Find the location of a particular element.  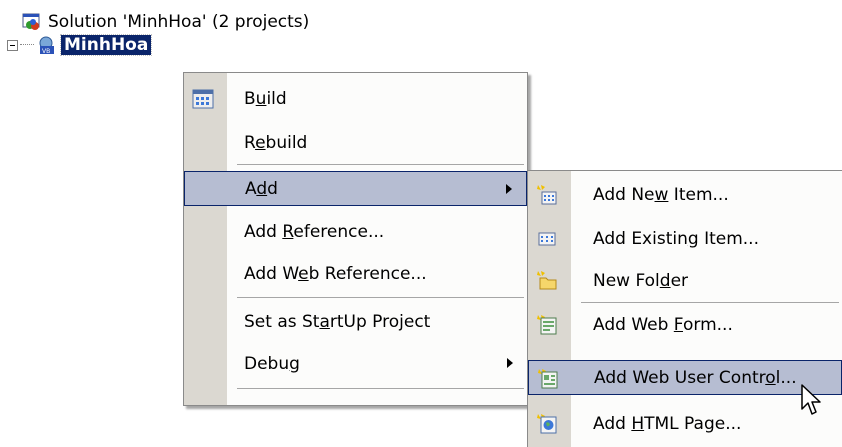

menu-item-new-folder: New Folder is located at coordinates (685, 280).